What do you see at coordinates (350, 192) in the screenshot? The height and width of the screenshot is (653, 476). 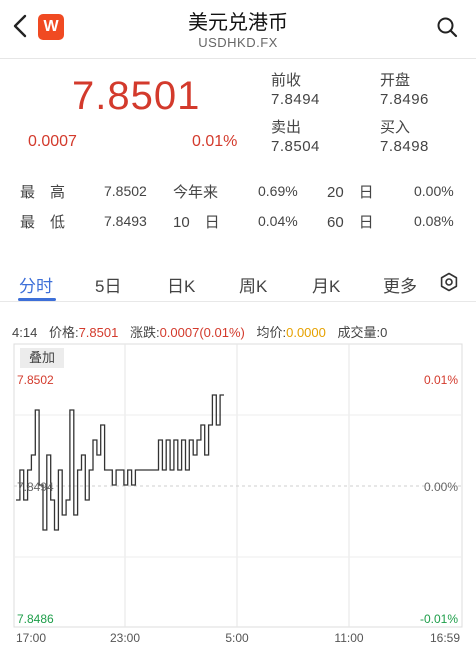 I see `20-day-label: 20 日` at bounding box center [350, 192].